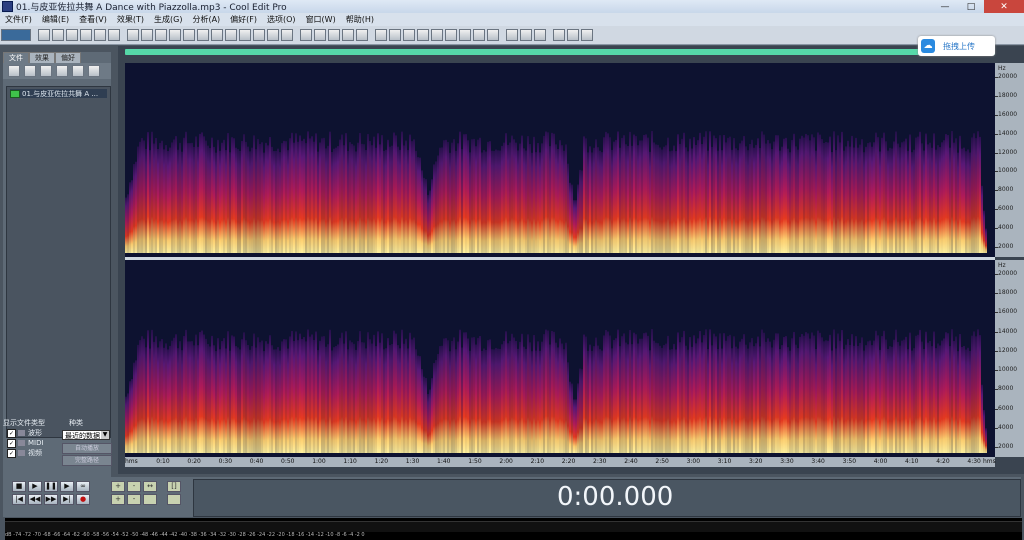 The width and height of the screenshot is (1024, 540). What do you see at coordinates (306, 35) in the screenshot?
I see `waveform-view-icon` at bounding box center [306, 35].